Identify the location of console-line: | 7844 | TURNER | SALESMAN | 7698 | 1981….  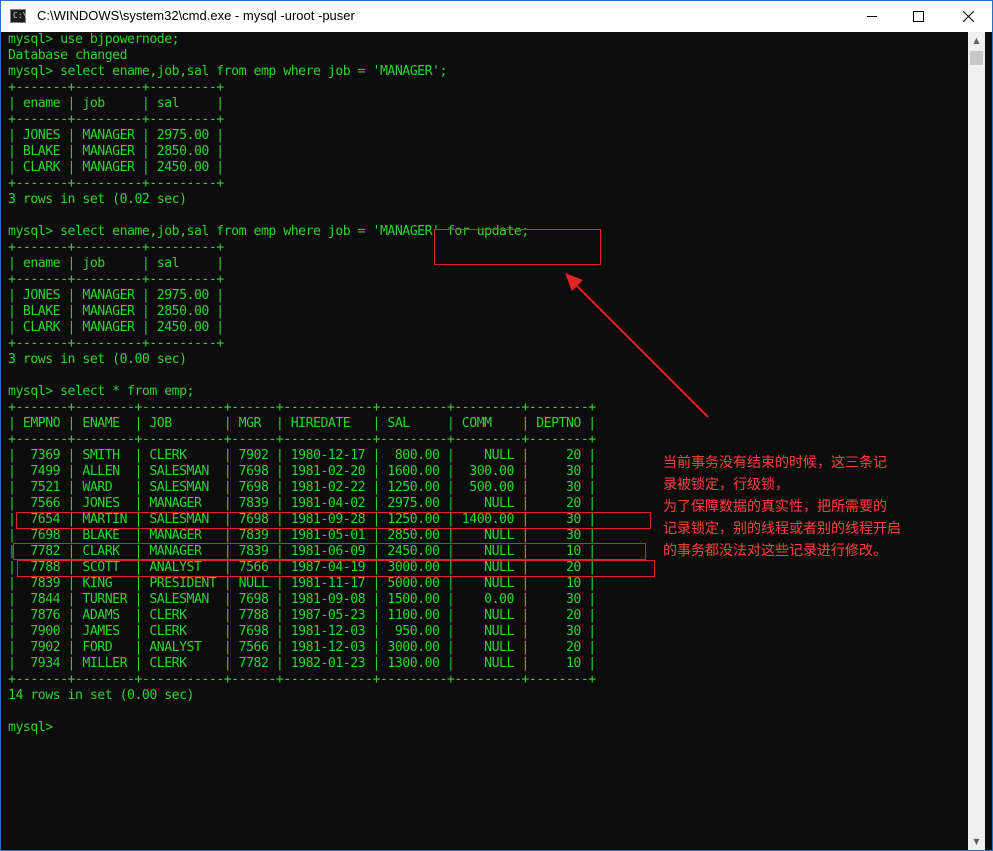
(302, 599).